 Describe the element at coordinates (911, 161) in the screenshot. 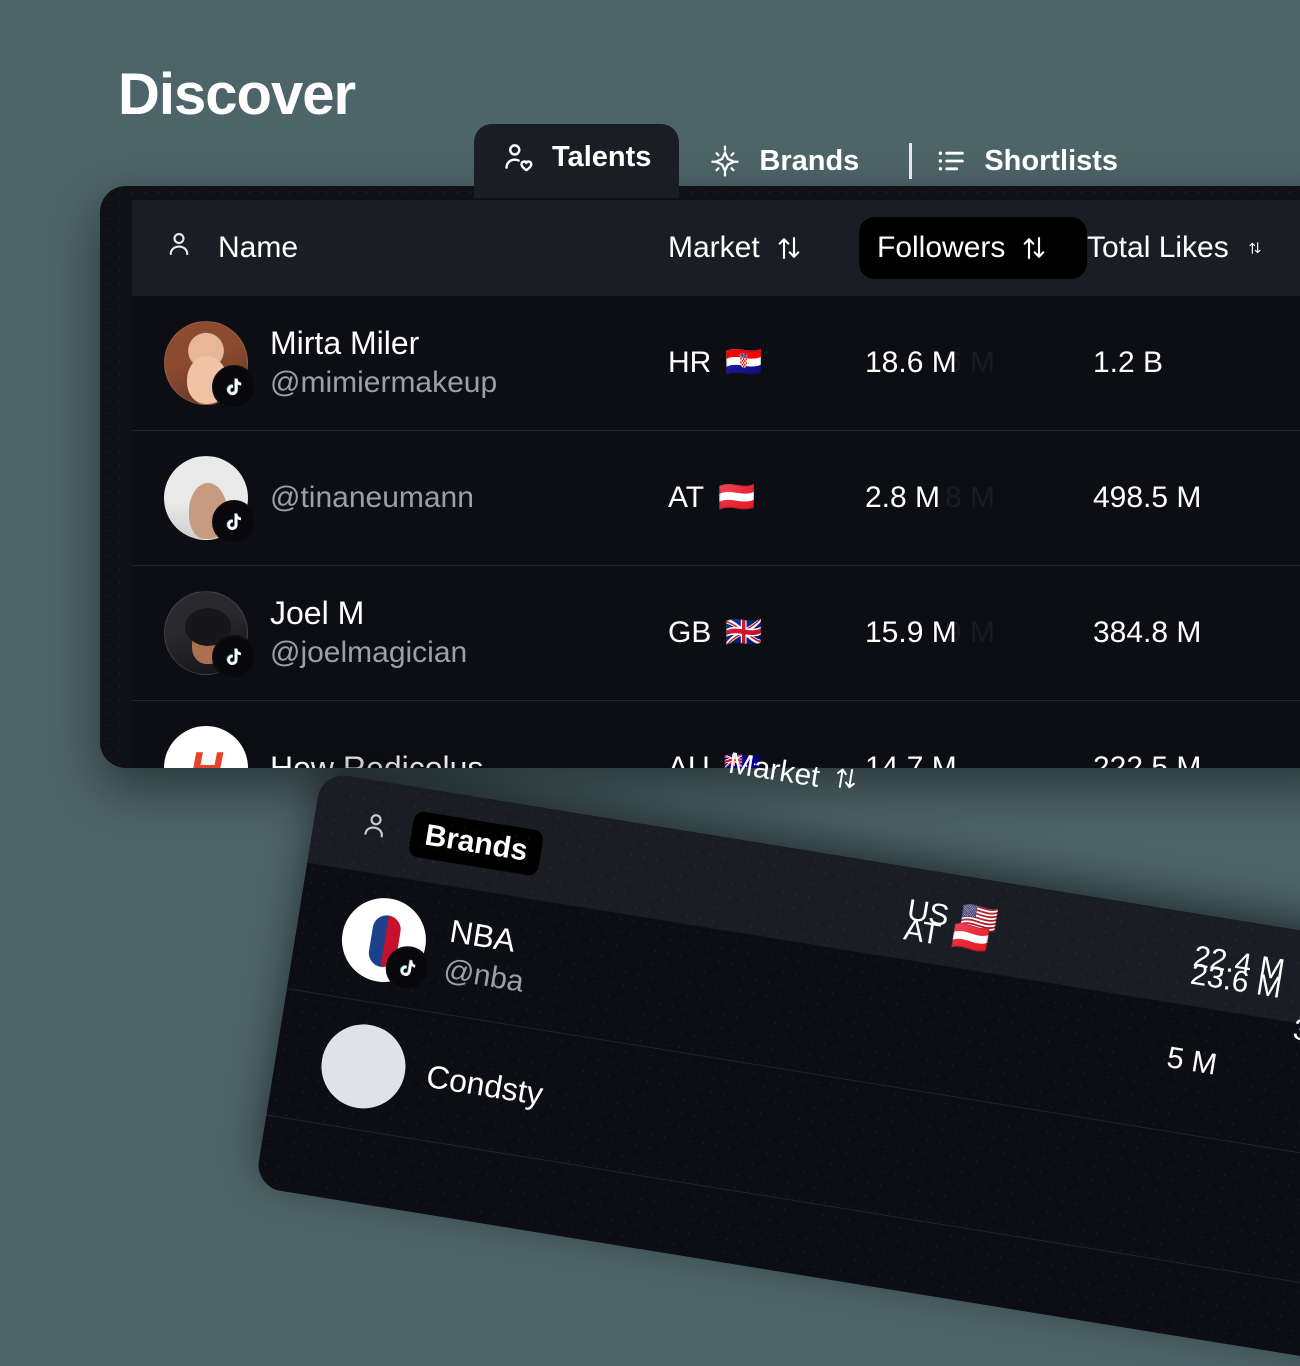

I see `tab-divider` at that location.